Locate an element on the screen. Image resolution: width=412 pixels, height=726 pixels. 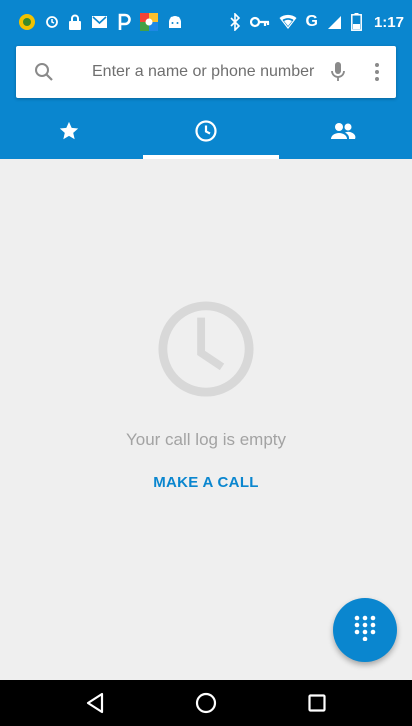
back-icon is located at coordinates (95, 703).